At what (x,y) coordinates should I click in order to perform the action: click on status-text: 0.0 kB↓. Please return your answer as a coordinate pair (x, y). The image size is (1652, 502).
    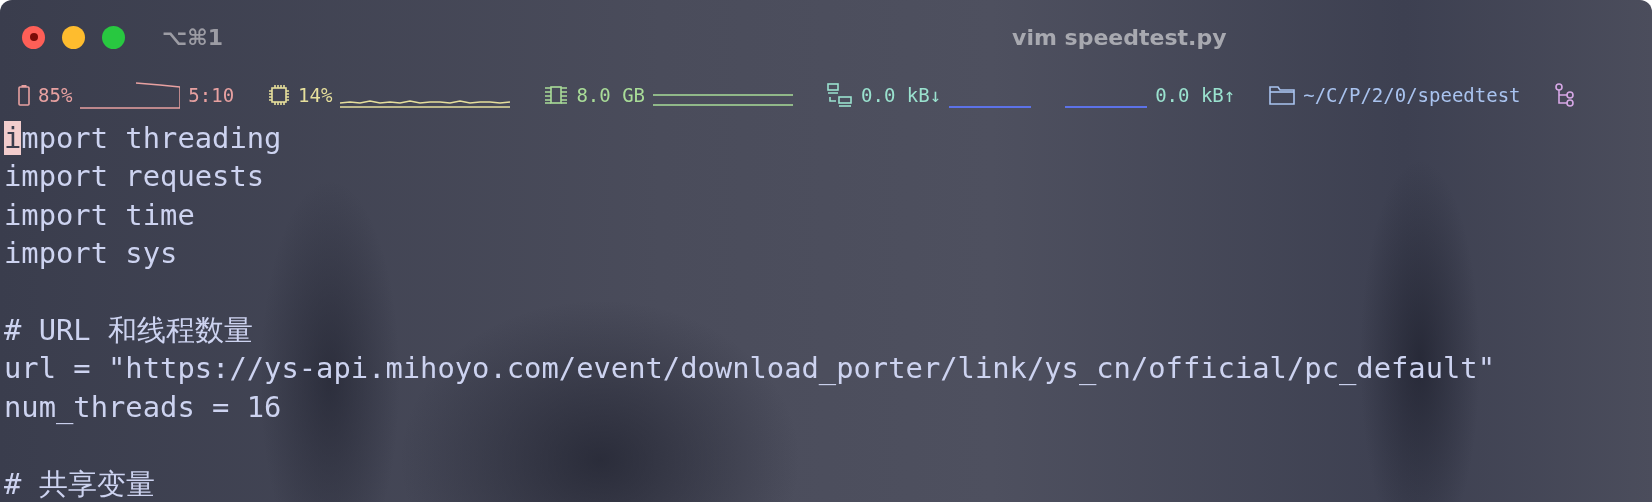
    Looking at the image, I should click on (901, 95).